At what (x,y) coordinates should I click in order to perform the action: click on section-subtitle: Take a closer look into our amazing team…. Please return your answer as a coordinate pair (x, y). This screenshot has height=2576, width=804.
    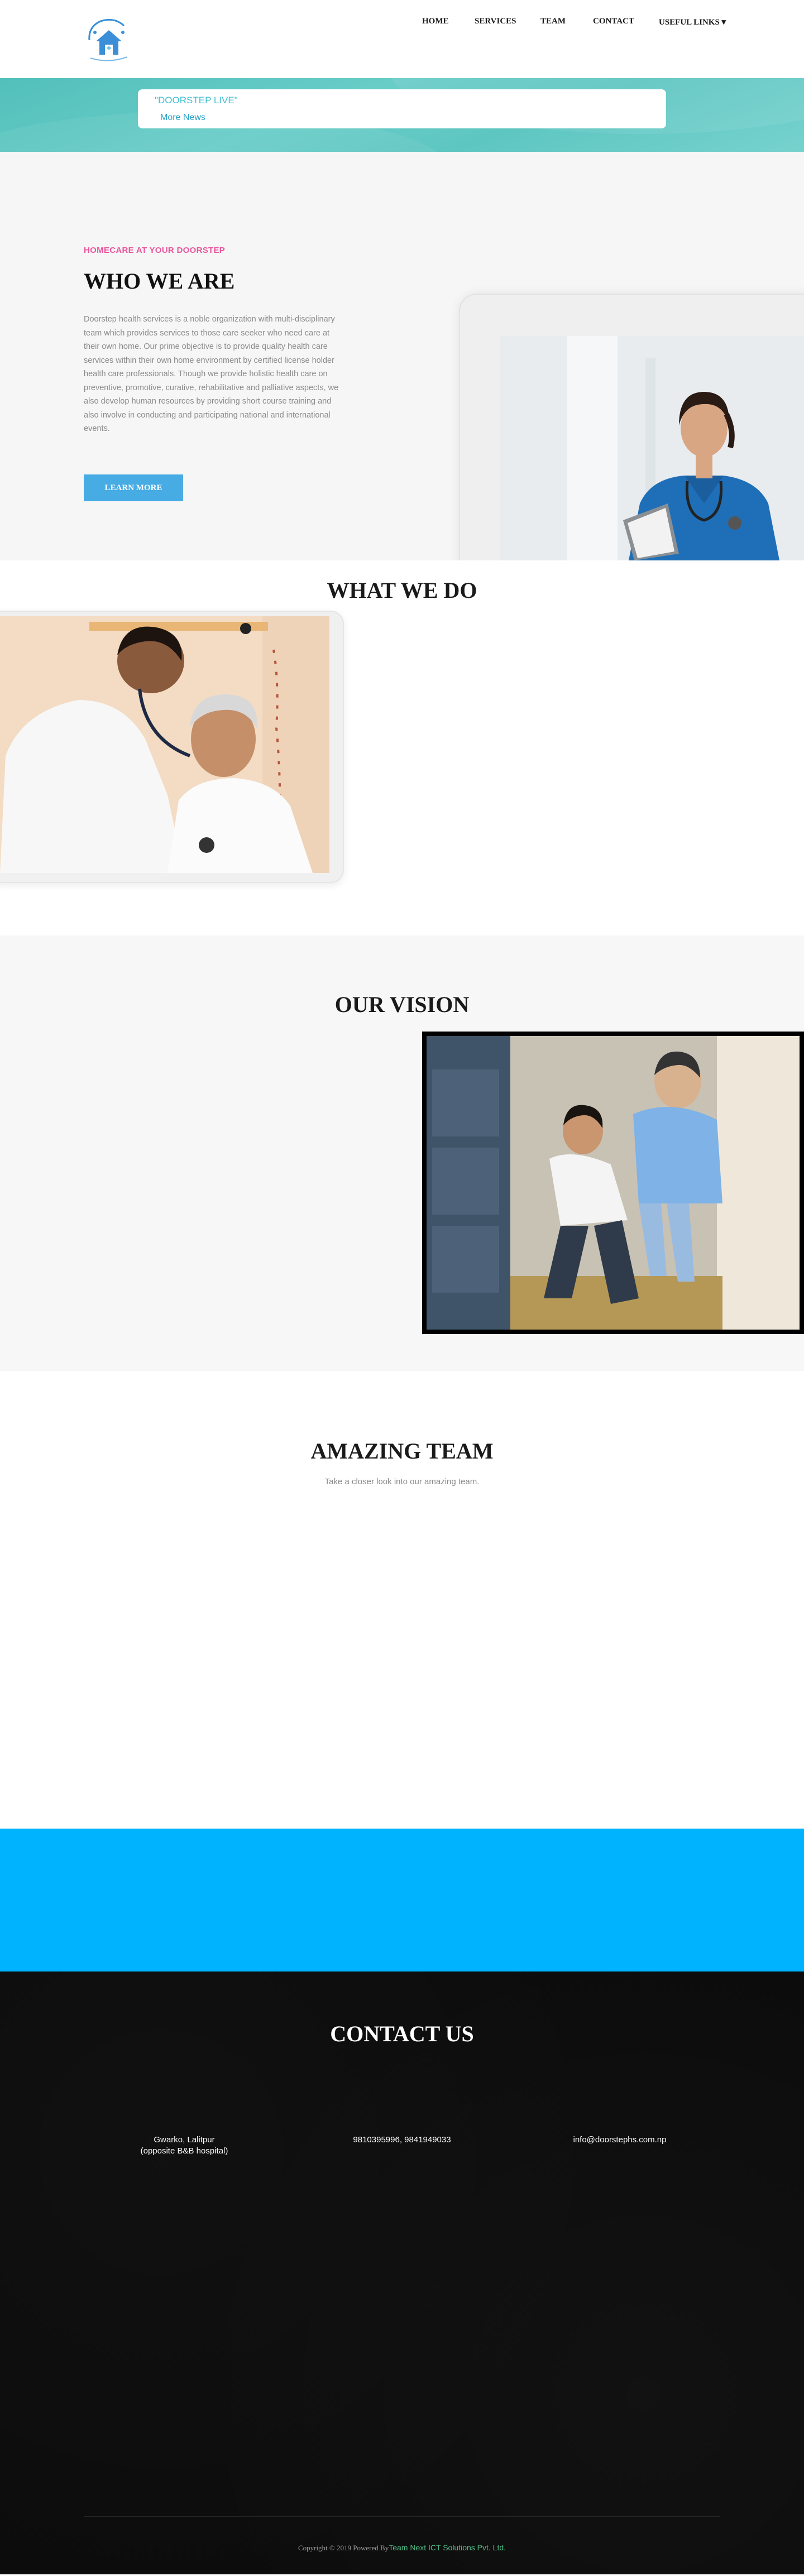
    Looking at the image, I should click on (402, 1481).